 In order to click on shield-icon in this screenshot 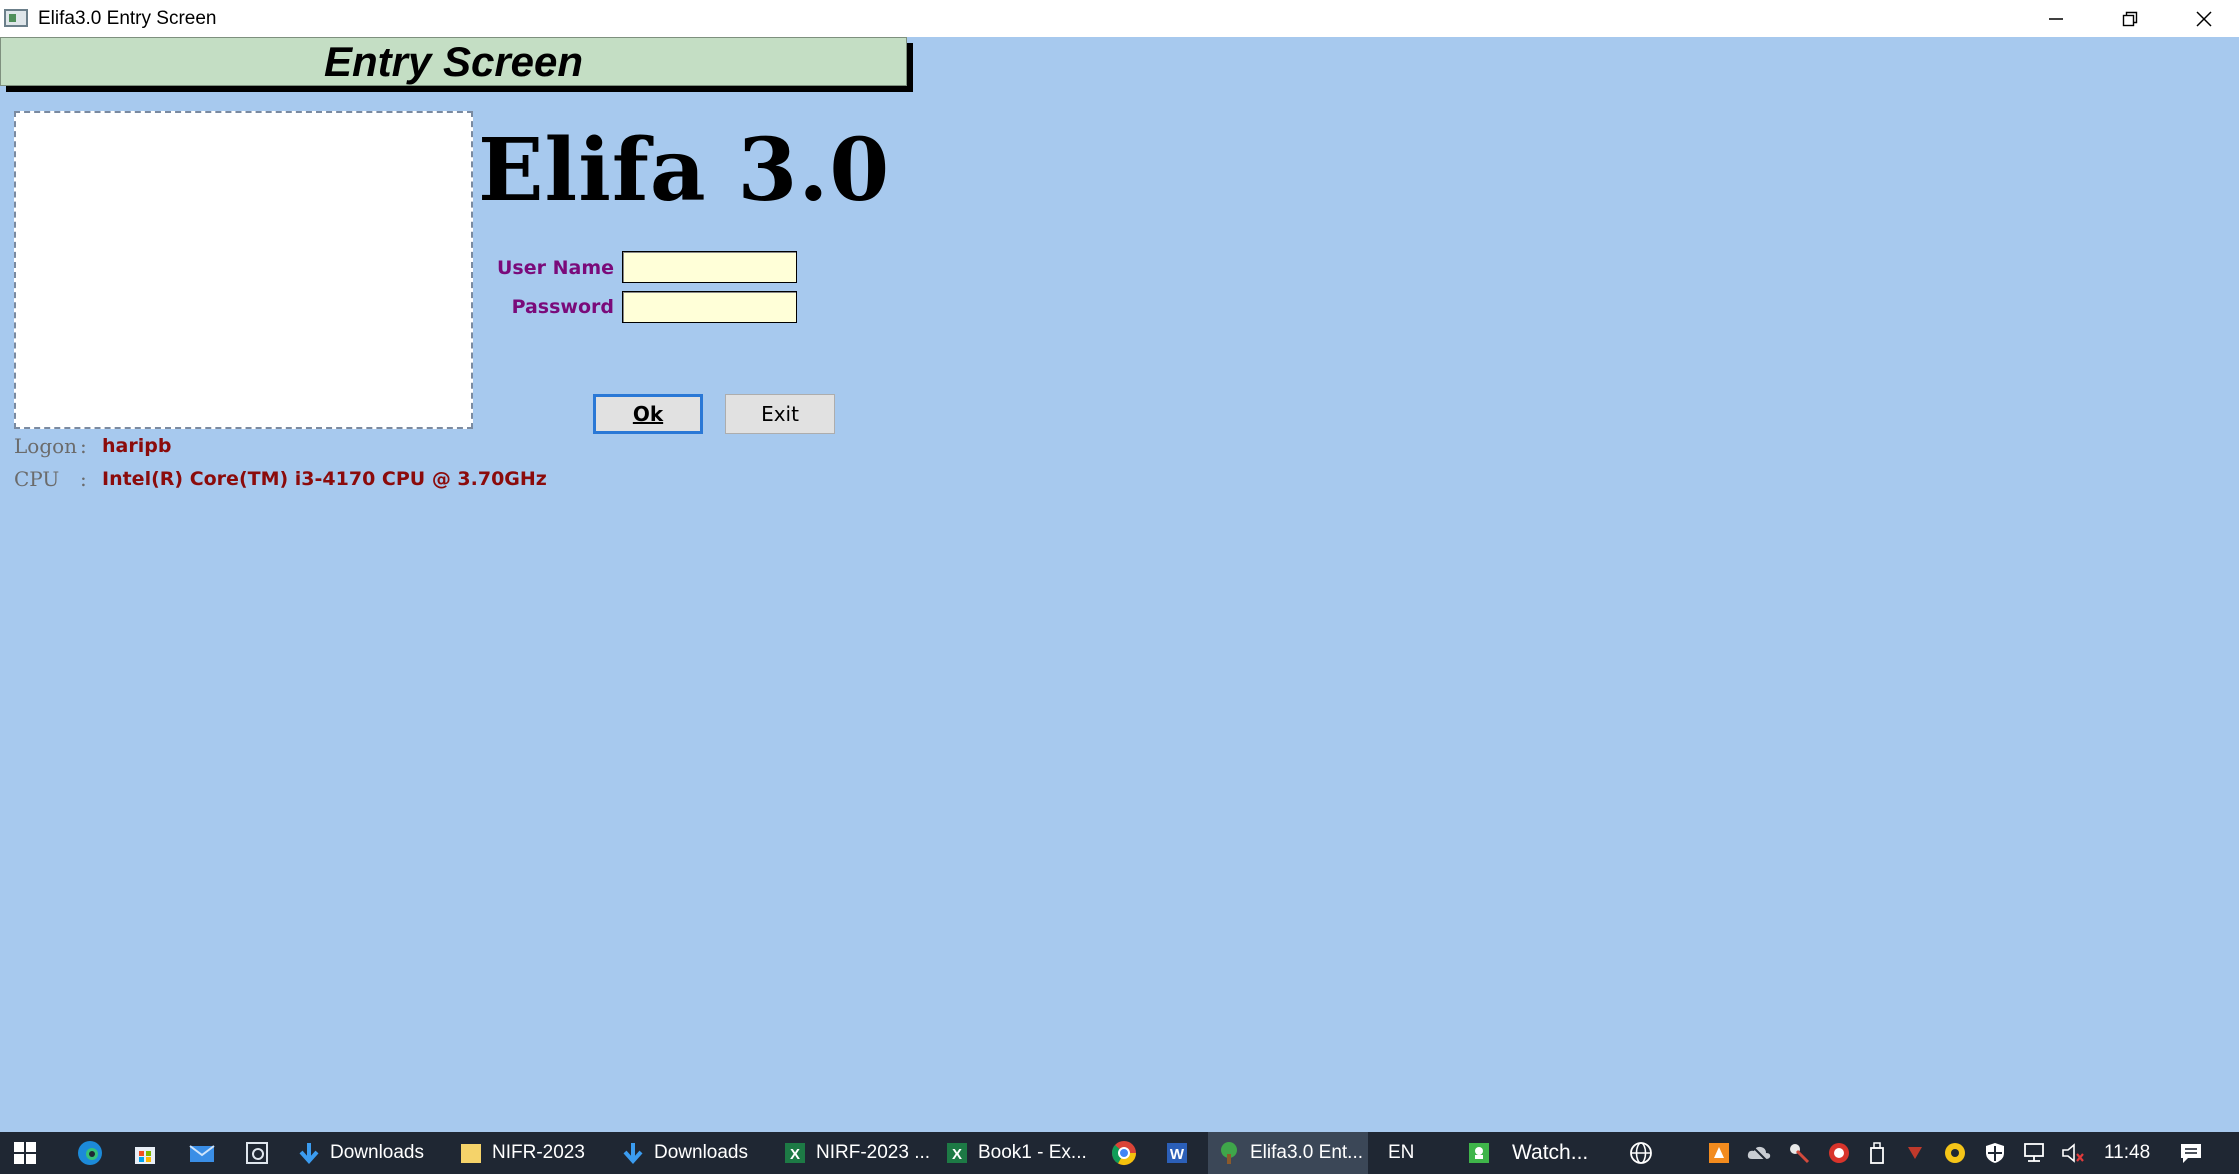, I will do `click(1995, 1153)`.